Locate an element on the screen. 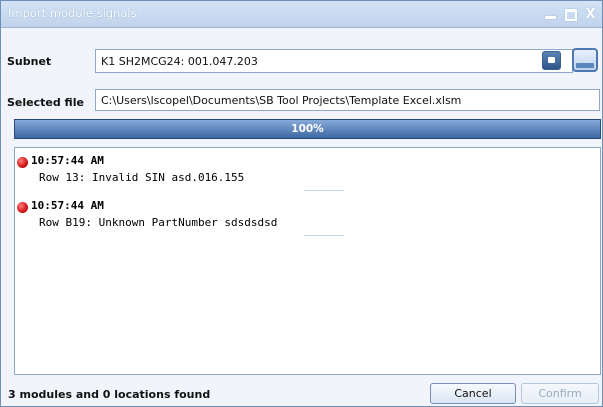 The width and height of the screenshot is (603, 407). status-text: 3 modules and 0 locations found is located at coordinates (109, 394).